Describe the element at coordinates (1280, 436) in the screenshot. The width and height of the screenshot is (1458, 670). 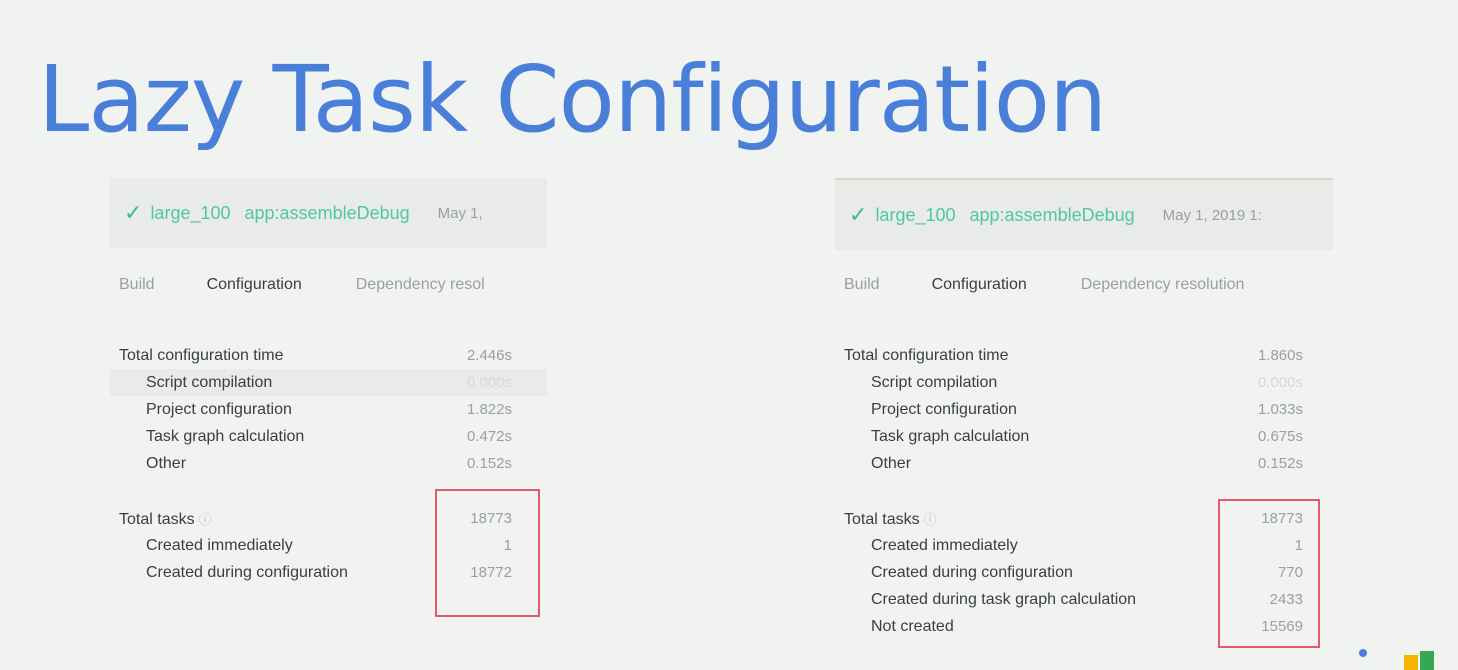
I see `config-value: 0.675s` at that location.